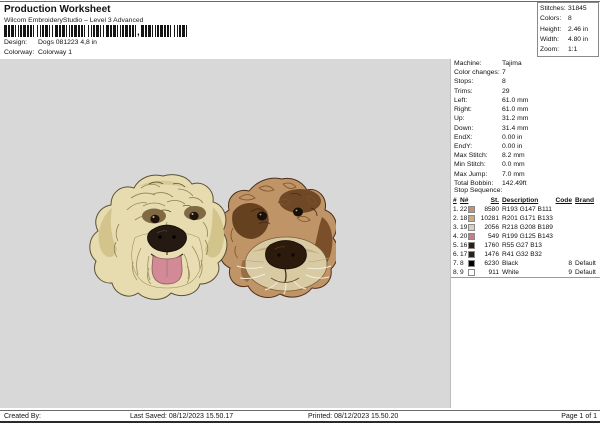 The width and height of the screenshot is (600, 424). Describe the element at coordinates (513, 156) in the screenshot. I see `machine-info-value: 8.2 mm` at that location.